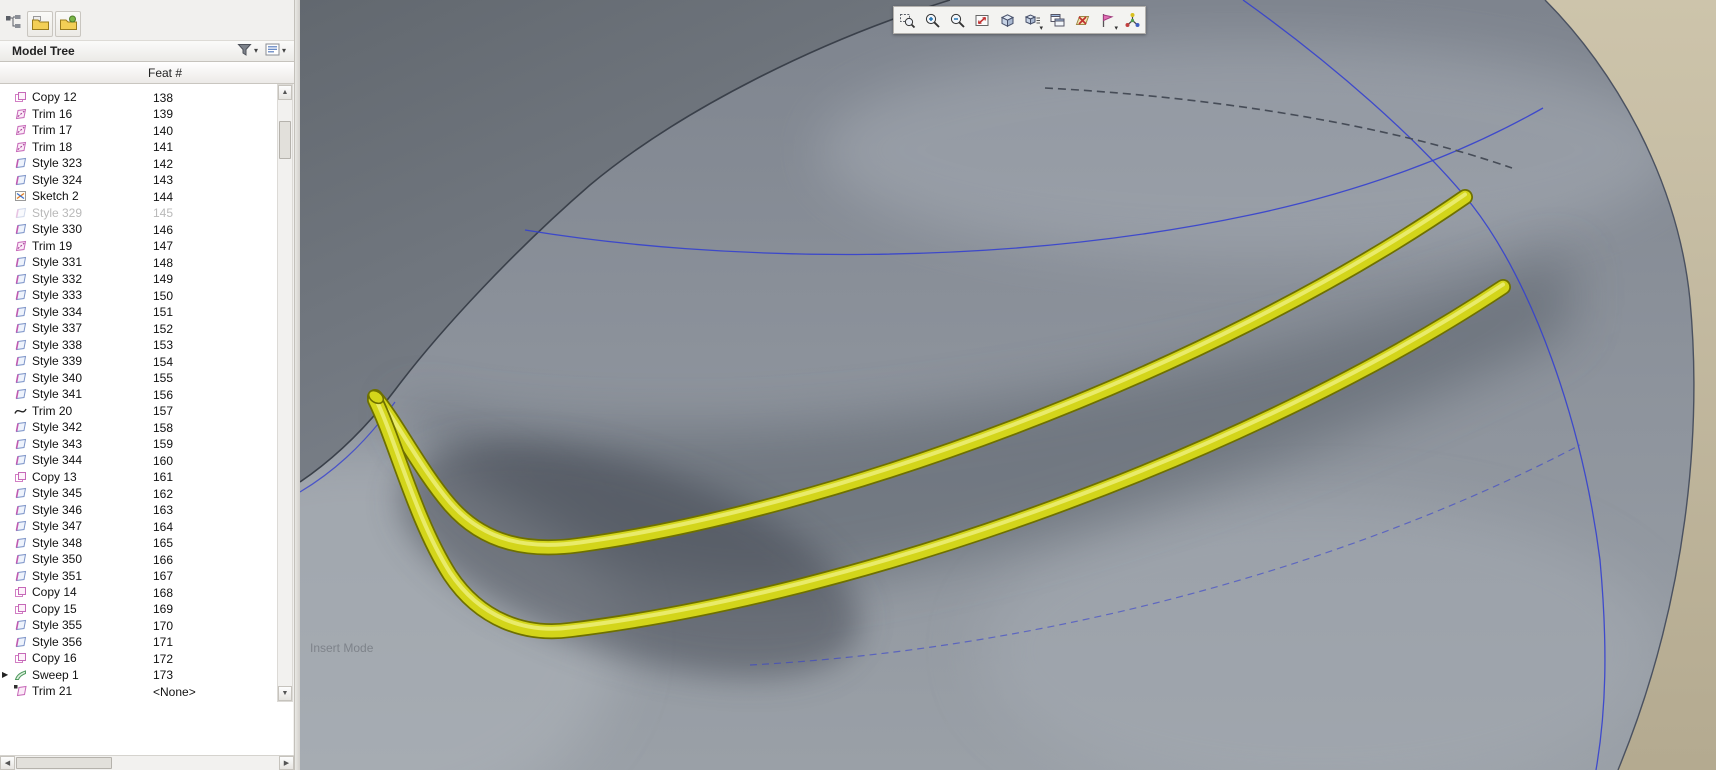  What do you see at coordinates (147, 73) in the screenshot?
I see `feat-column-header: Feat #` at bounding box center [147, 73].